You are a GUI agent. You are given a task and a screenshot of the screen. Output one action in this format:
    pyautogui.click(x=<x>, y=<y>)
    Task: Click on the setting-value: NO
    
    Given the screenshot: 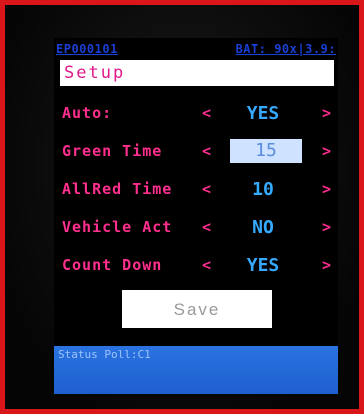 What is the action you would take?
    pyautogui.click(x=263, y=227)
    